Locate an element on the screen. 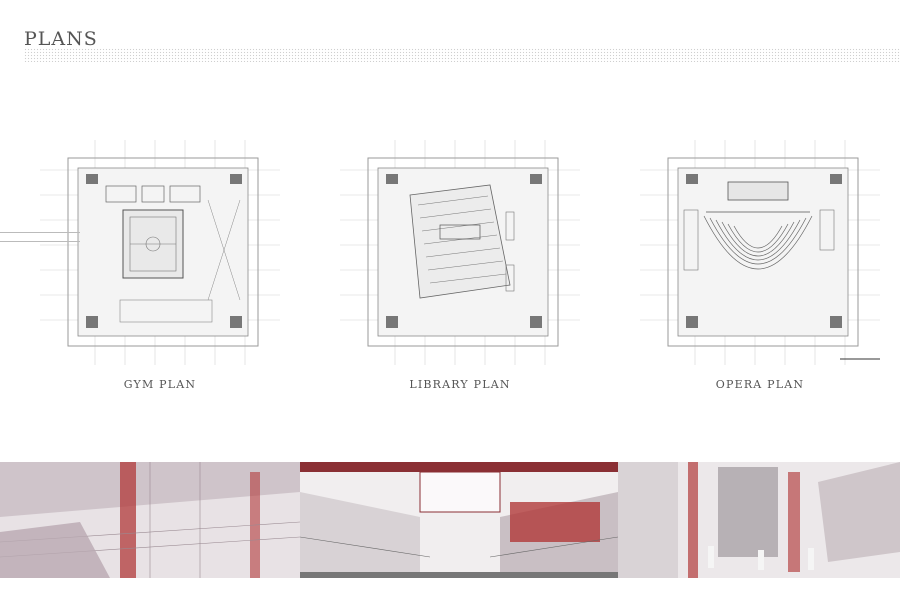 The height and width of the screenshot is (600, 900). gym-plan-svg is located at coordinates (160, 252).